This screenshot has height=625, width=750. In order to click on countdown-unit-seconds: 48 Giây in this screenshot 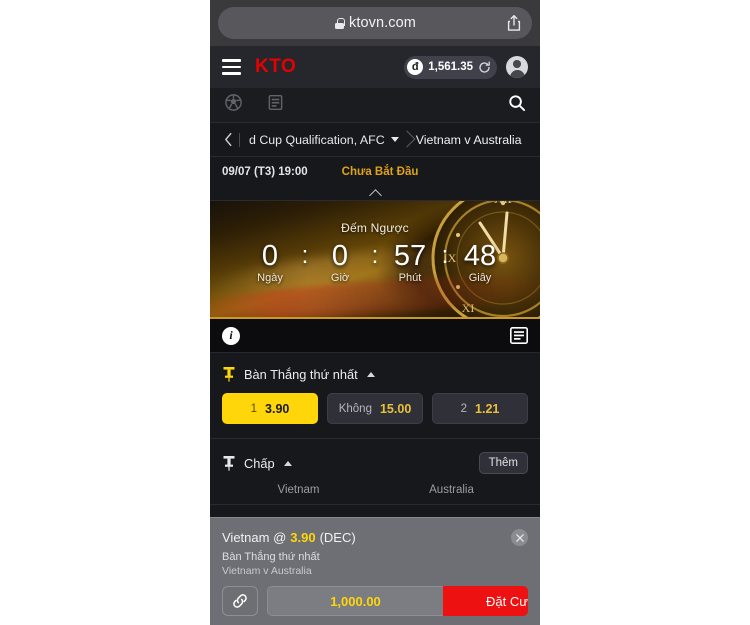, I will do `click(480, 262)`.